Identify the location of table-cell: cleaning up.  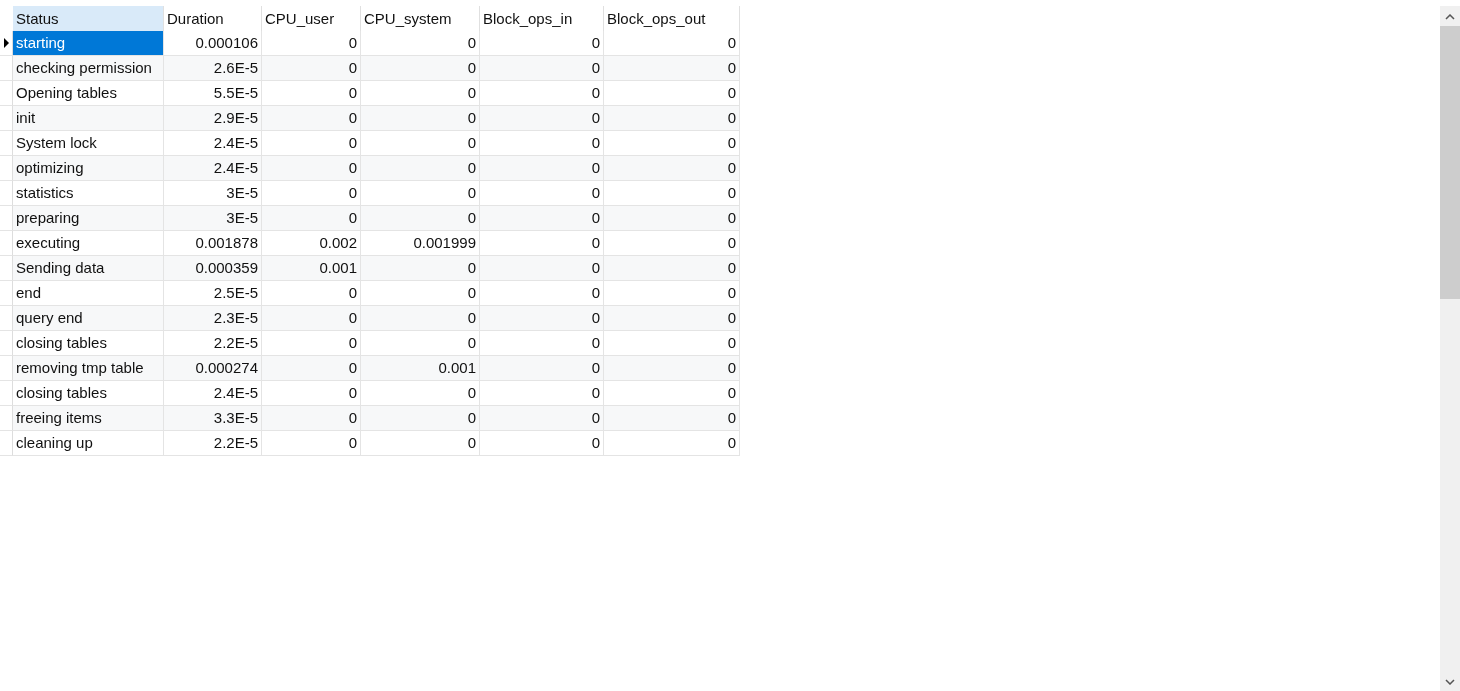
(88, 443).